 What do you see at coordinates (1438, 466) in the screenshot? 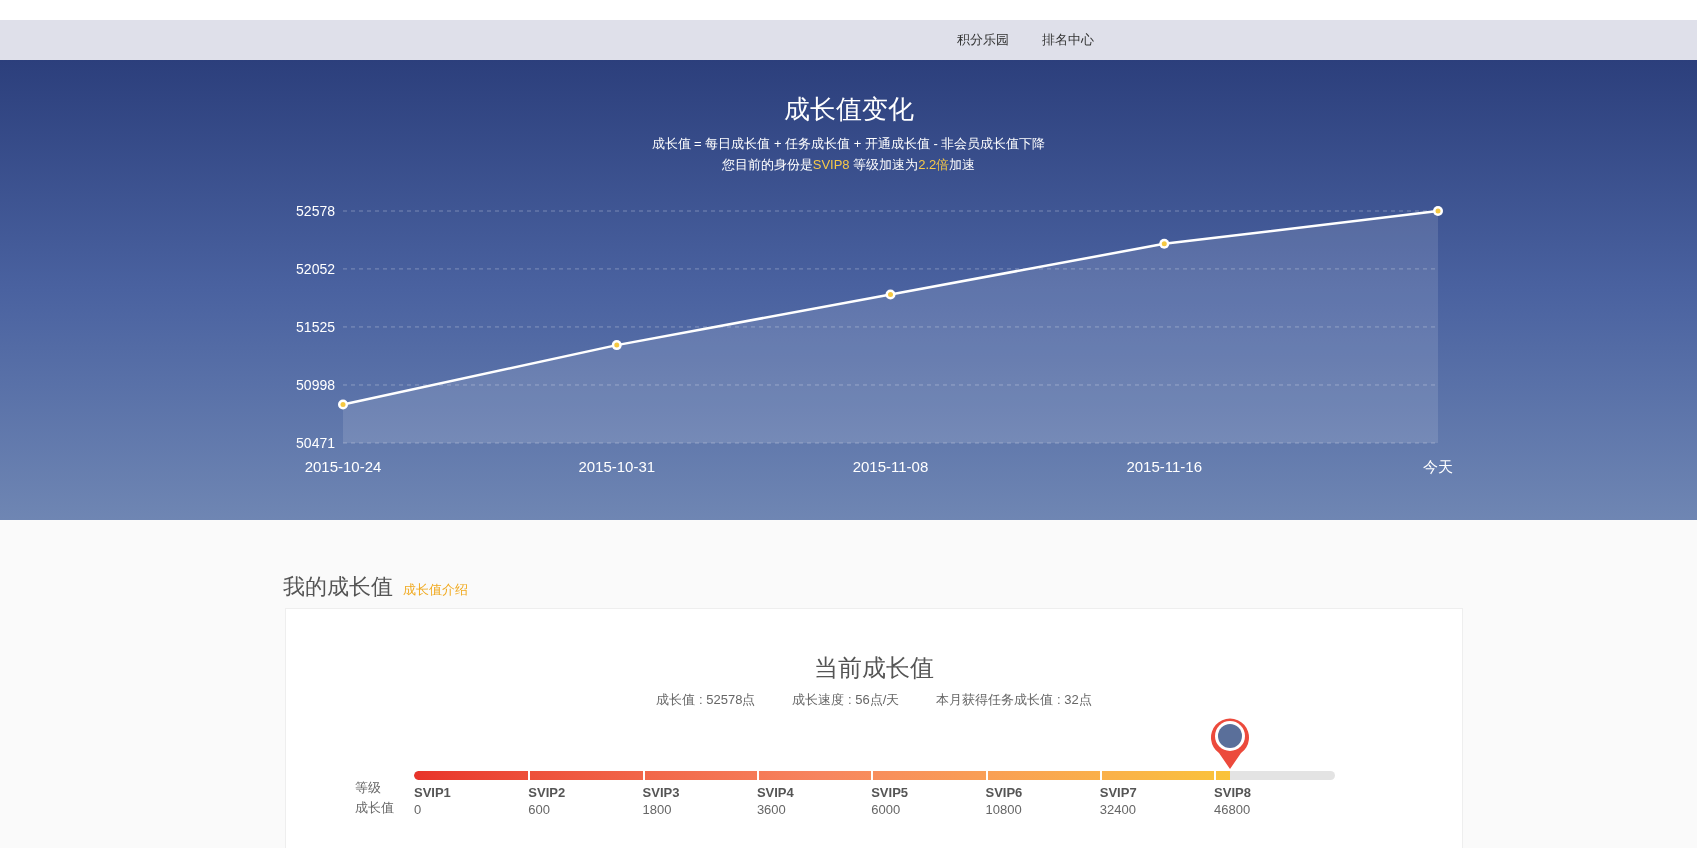
I see `axis-label: 今天` at bounding box center [1438, 466].